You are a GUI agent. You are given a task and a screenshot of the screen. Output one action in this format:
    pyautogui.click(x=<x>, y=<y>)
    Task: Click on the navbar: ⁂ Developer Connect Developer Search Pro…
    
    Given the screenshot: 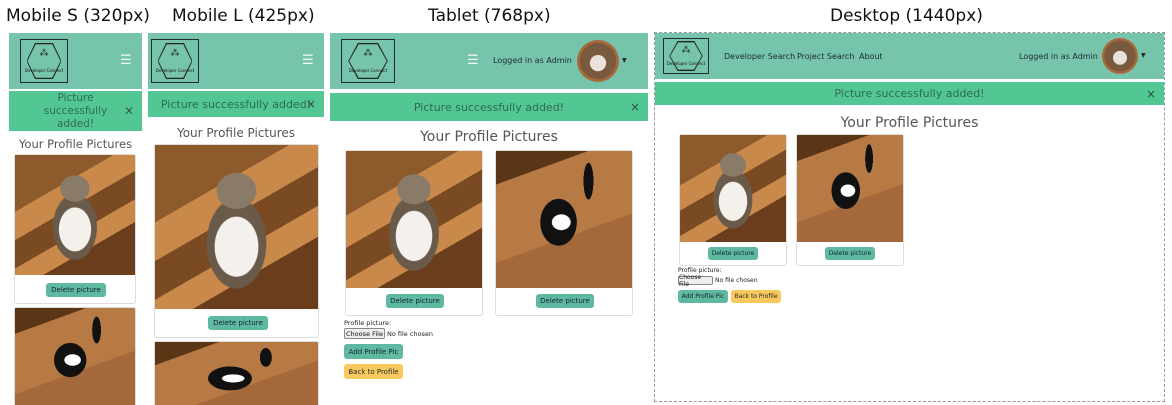 What is the action you would take?
    pyautogui.click(x=909, y=56)
    